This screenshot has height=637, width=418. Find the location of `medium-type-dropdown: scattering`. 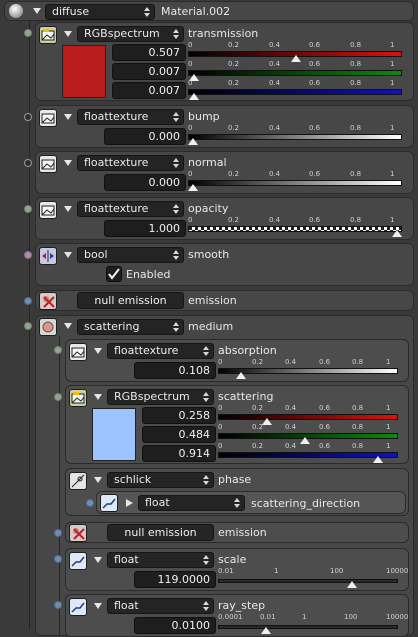

medium-type-dropdown: scattering is located at coordinates (130, 327).